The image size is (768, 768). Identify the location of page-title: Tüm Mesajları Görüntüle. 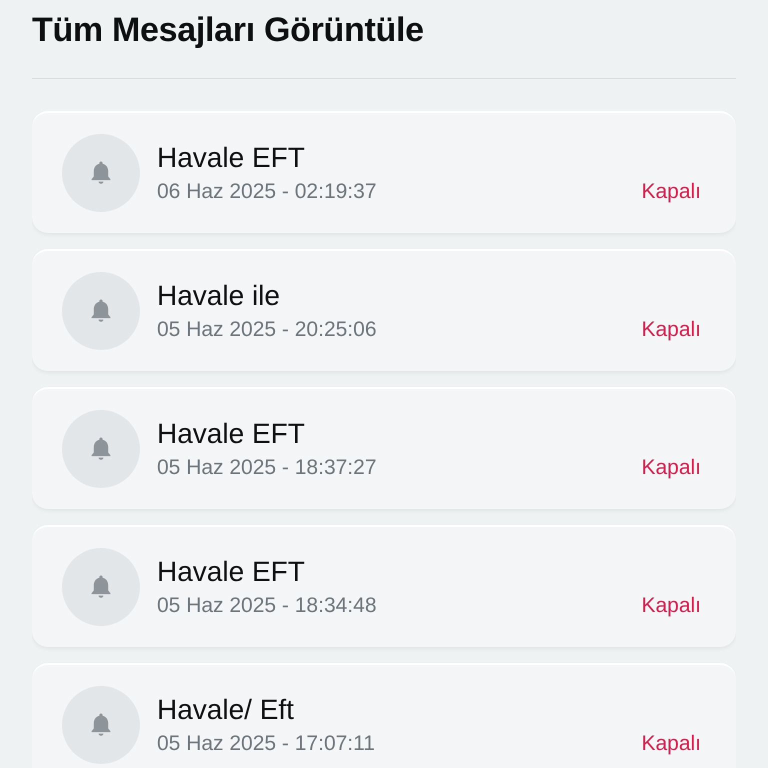
(228, 30).